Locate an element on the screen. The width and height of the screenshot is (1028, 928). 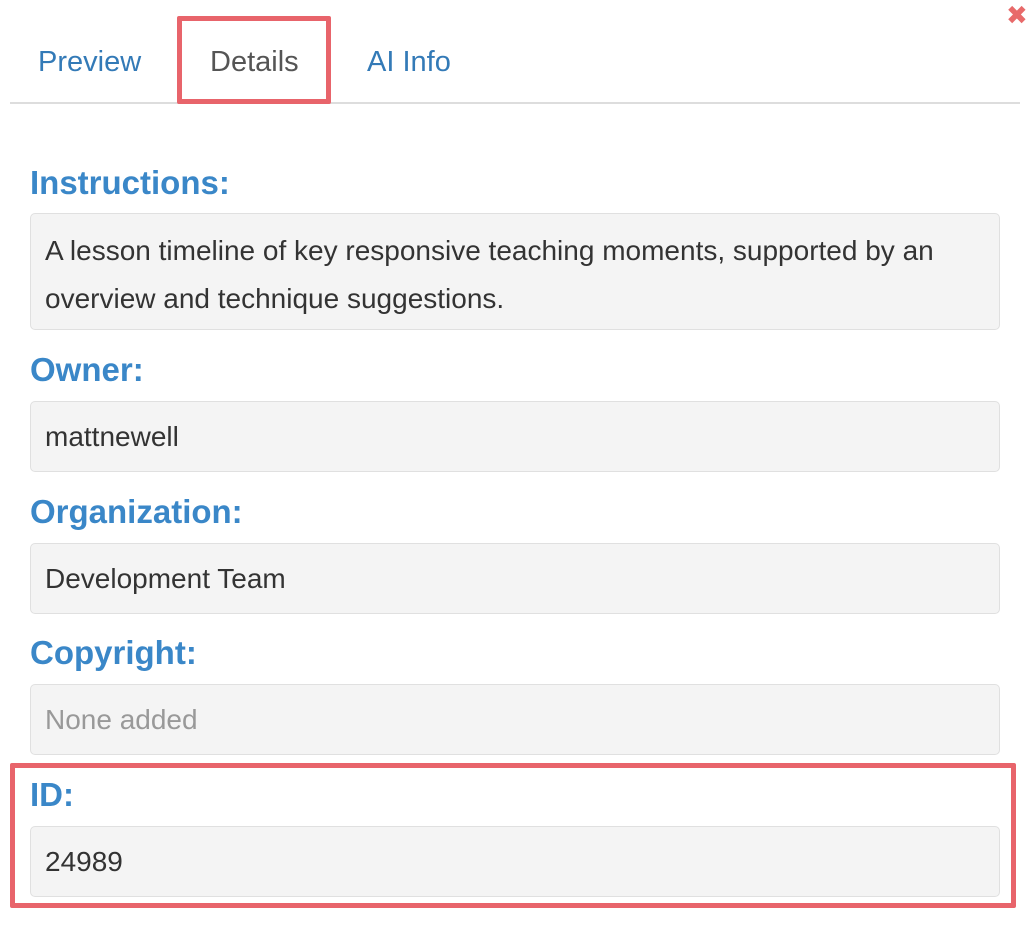
instructions-label: Instructions: is located at coordinates (130, 182).